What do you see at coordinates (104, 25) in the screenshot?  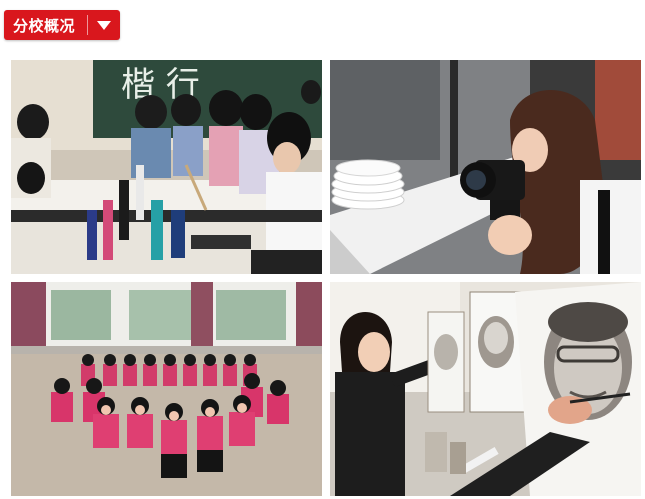 I see `chevron-down-icon` at bounding box center [104, 25].